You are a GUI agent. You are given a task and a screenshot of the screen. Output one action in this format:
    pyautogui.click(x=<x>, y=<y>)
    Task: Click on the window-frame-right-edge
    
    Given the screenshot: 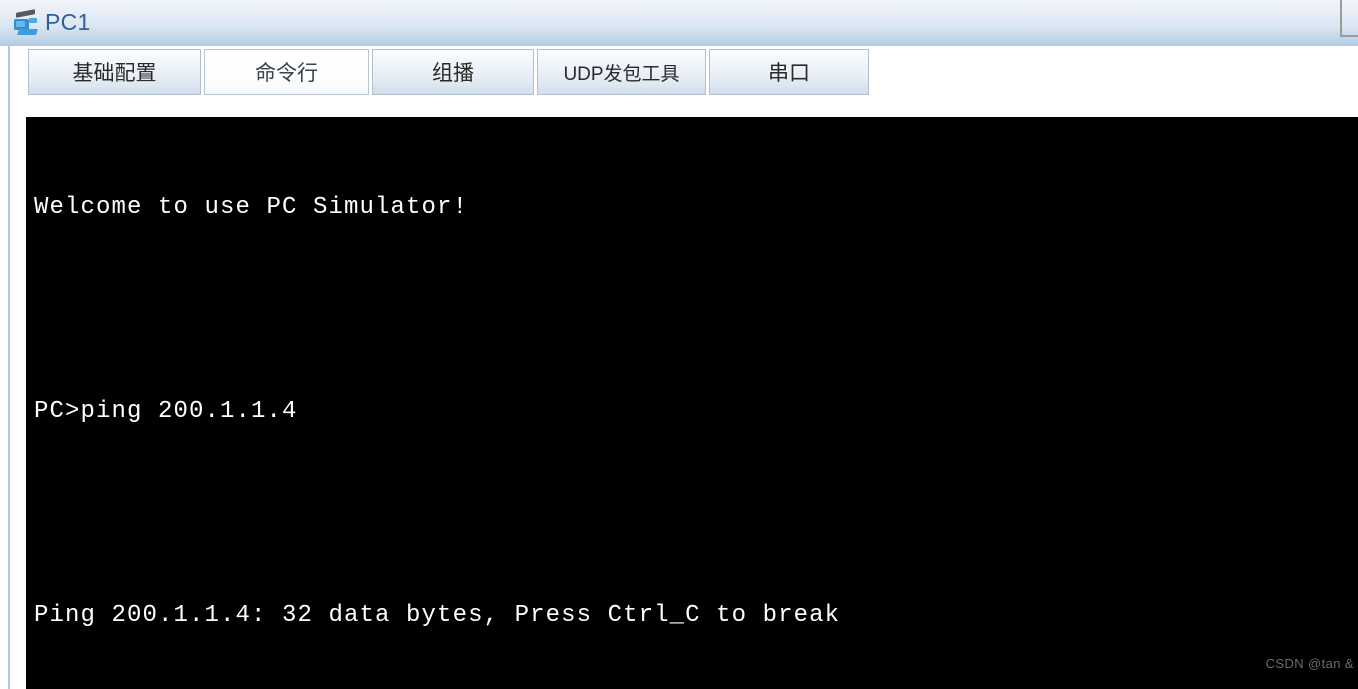 What is the action you would take?
    pyautogui.click(x=1341, y=18)
    